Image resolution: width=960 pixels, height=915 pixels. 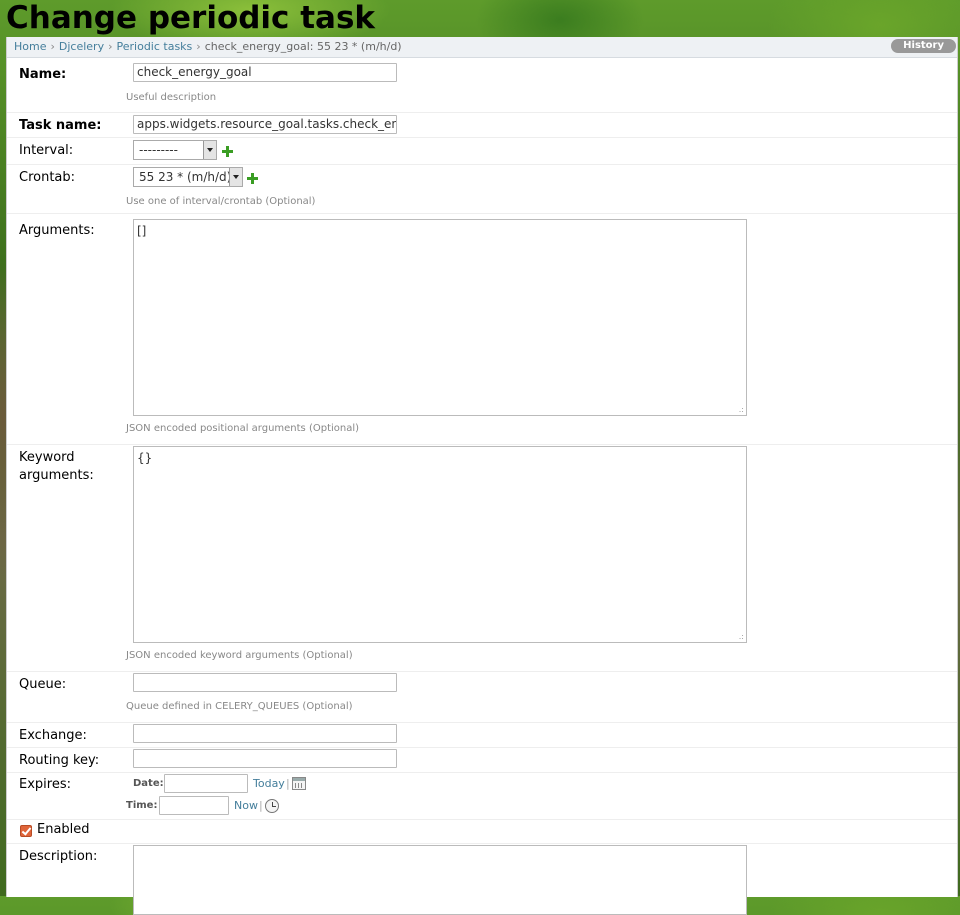 What do you see at coordinates (303, 46) in the screenshot?
I see `breadcrumb-current: check_energy_goal: 55 23 * (m/h/d)` at bounding box center [303, 46].